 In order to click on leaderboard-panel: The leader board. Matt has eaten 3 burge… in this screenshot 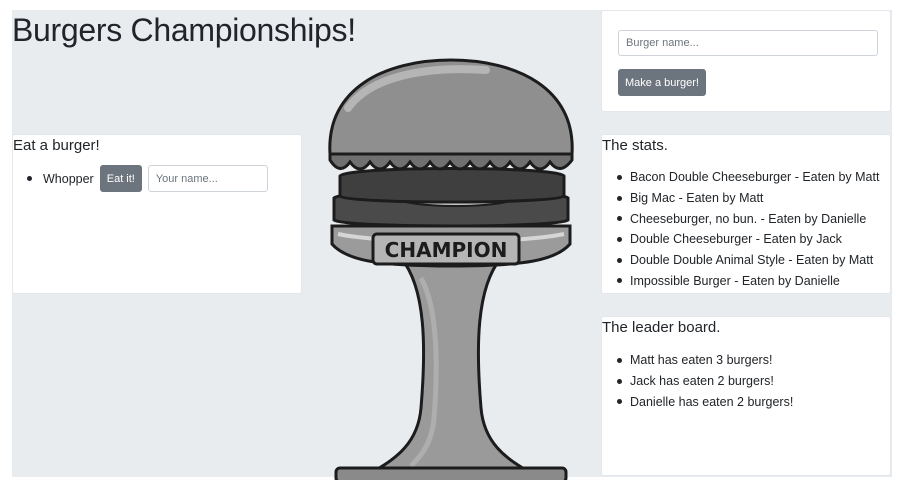, I will do `click(746, 396)`.